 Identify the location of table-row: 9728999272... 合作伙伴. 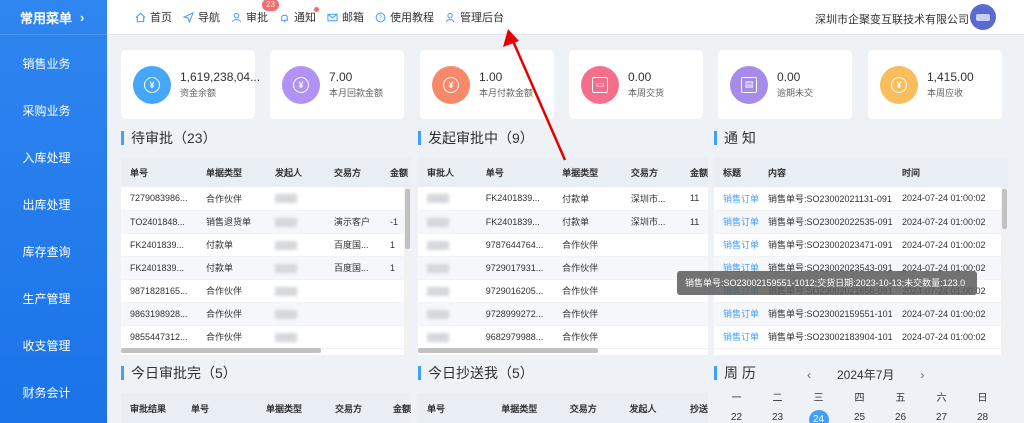
(563, 314).